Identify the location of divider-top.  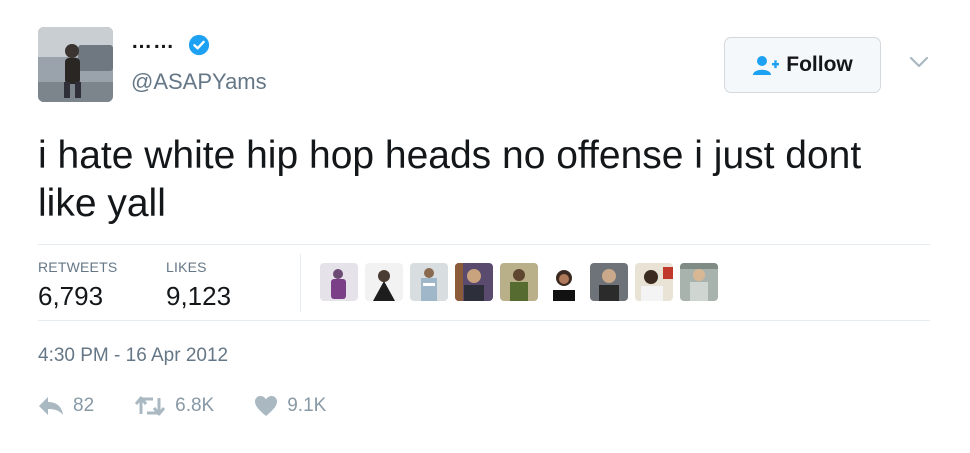
(484, 244).